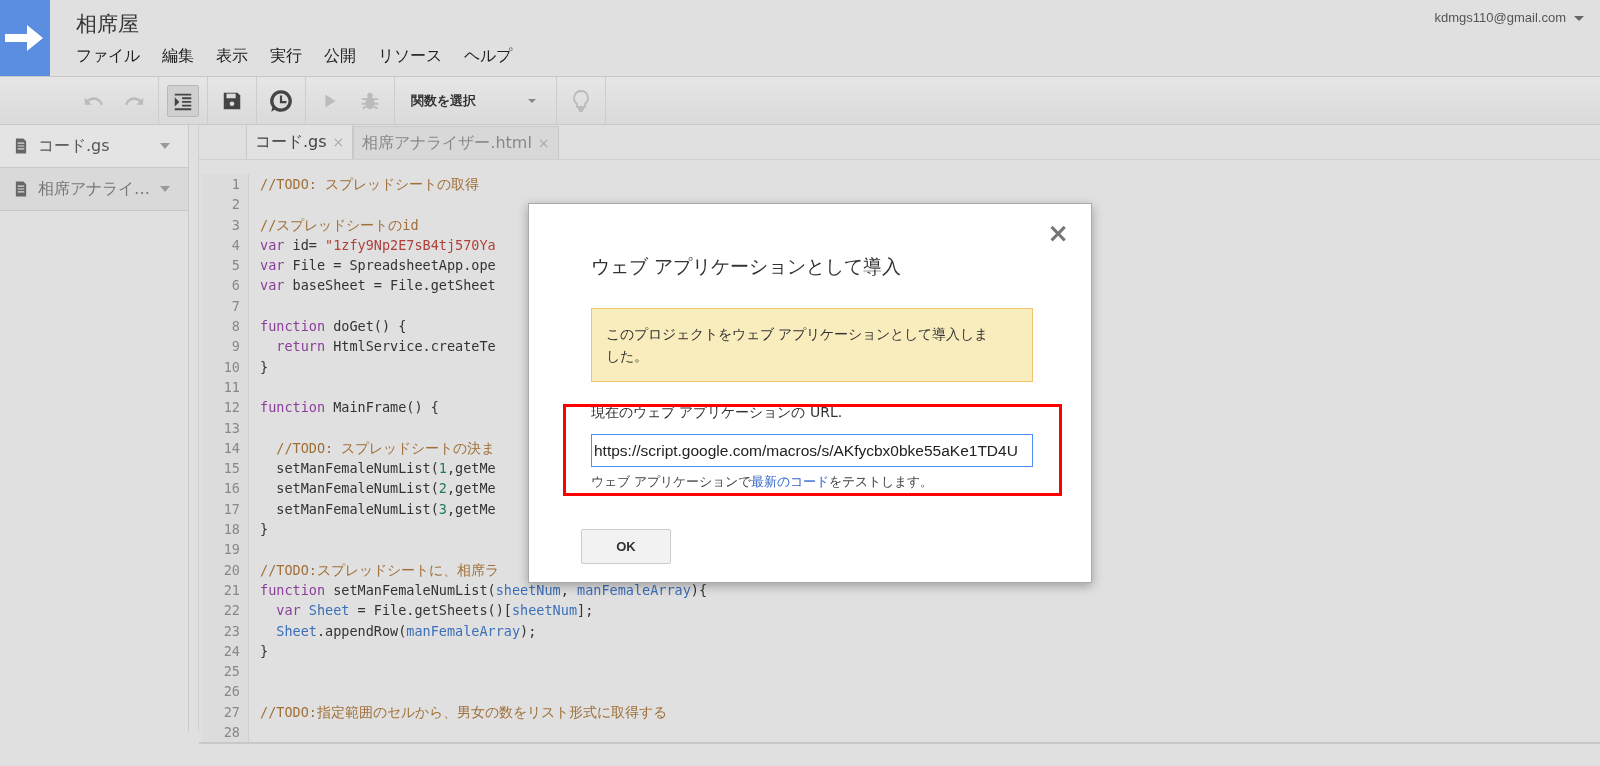 This screenshot has height=766, width=1600. I want to click on code-line: //TODO:指定範囲のセルから、男女の数をリスト形式に取得する, so click(463, 712).